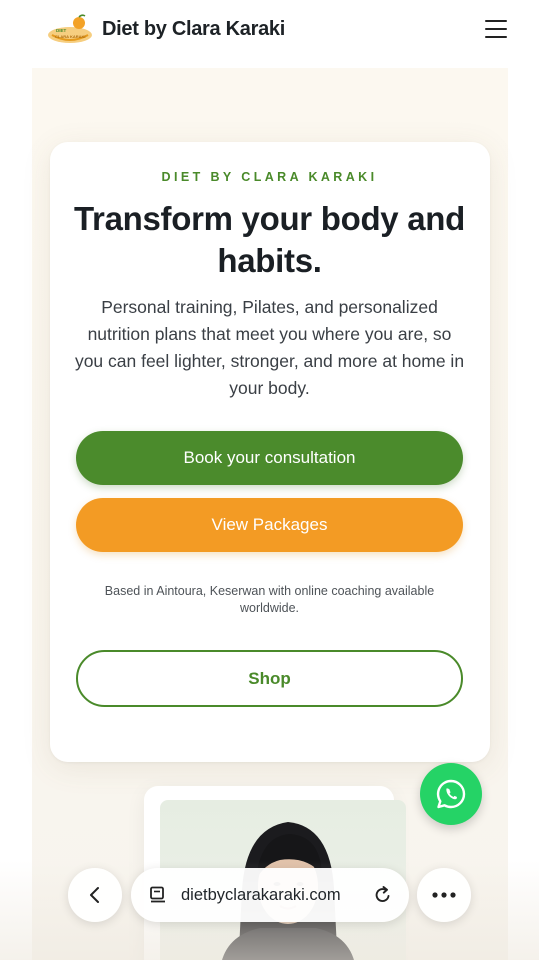  Describe the element at coordinates (158, 895) in the screenshot. I see `page-info-icon` at that location.